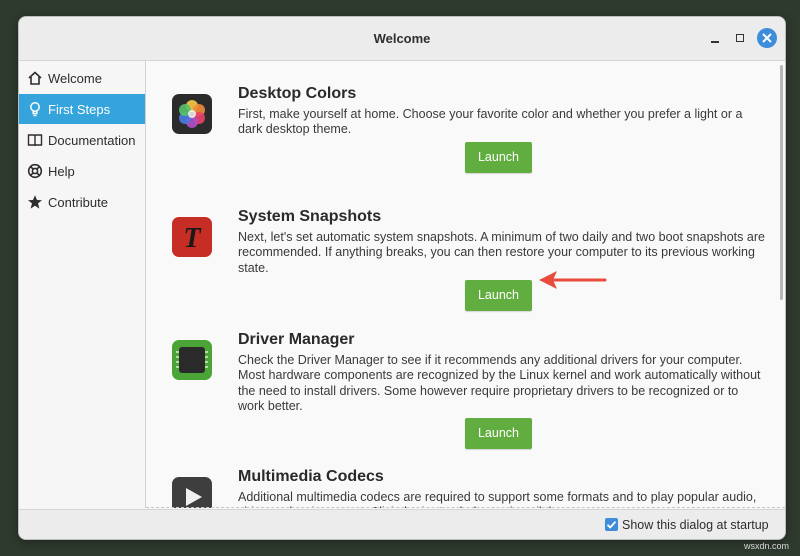  I want to click on close-icon, so click(767, 38).